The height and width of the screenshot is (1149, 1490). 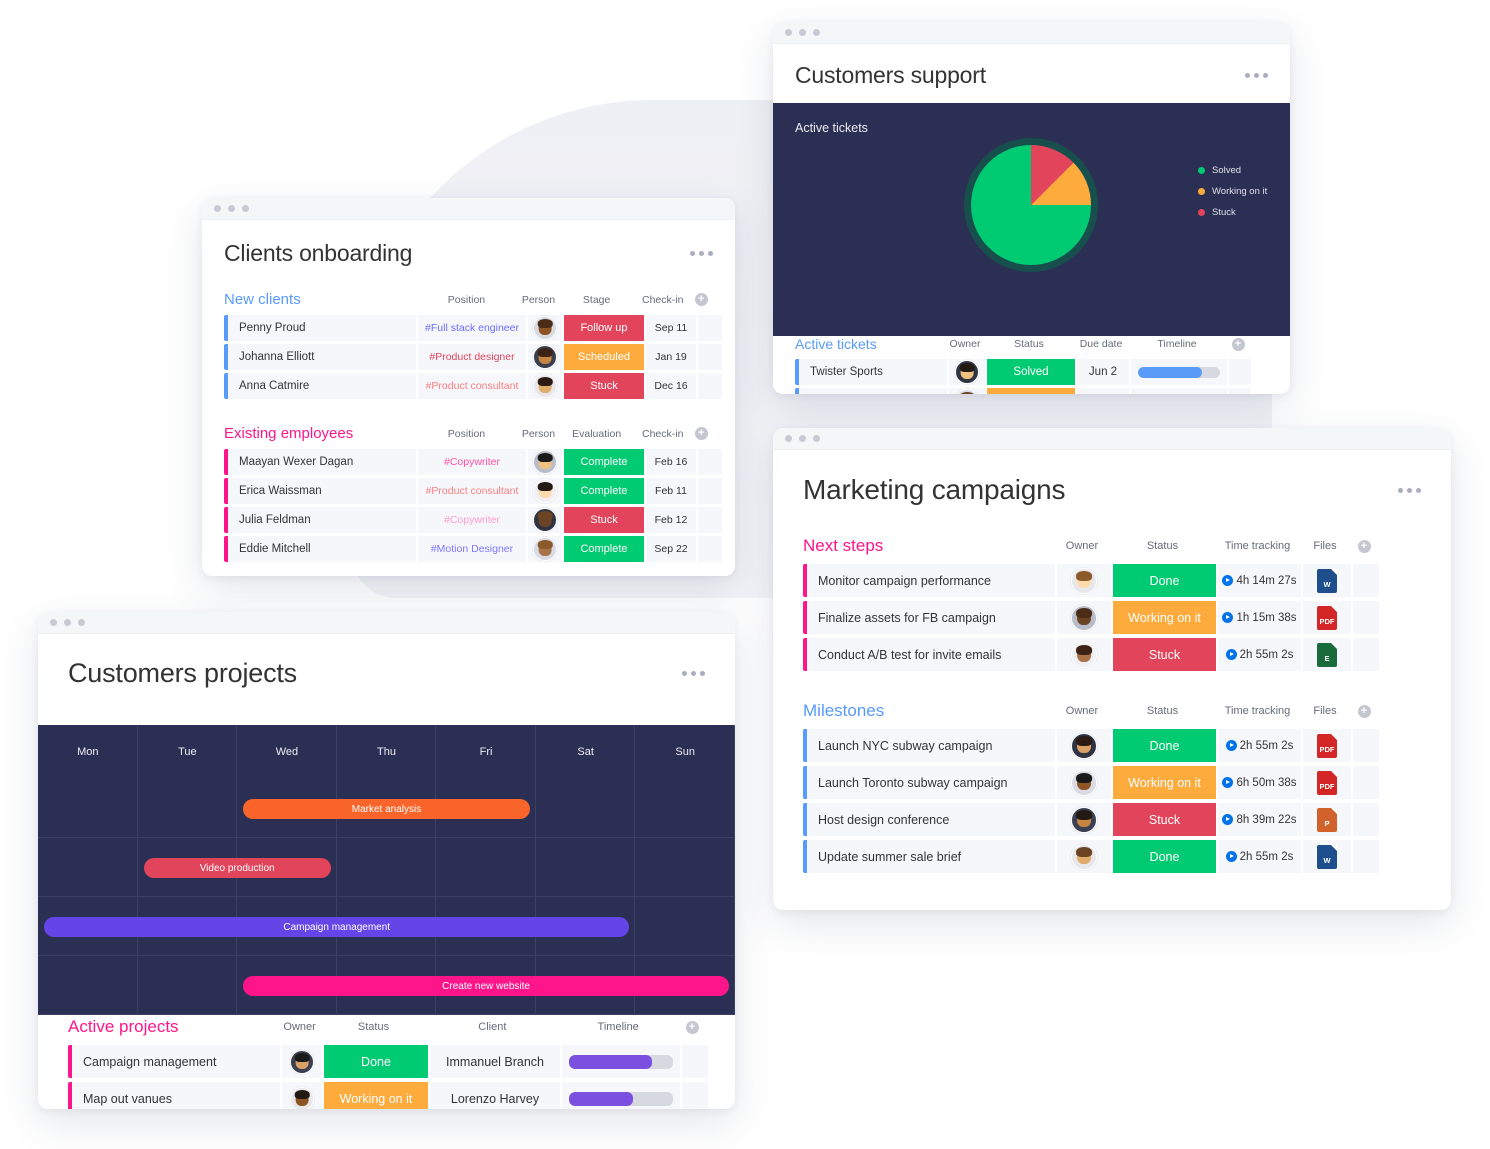 I want to click on row-status-badge: Follow up, so click(x=604, y=328).